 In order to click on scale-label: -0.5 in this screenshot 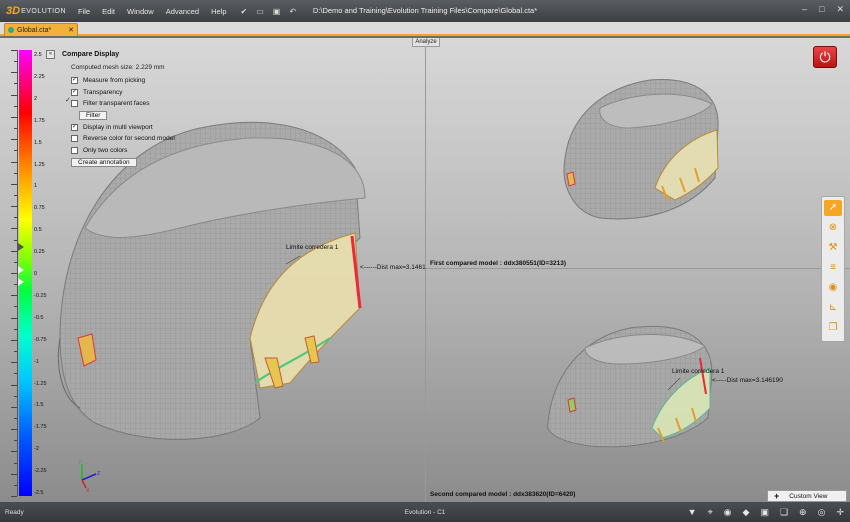, I will do `click(39, 317)`.